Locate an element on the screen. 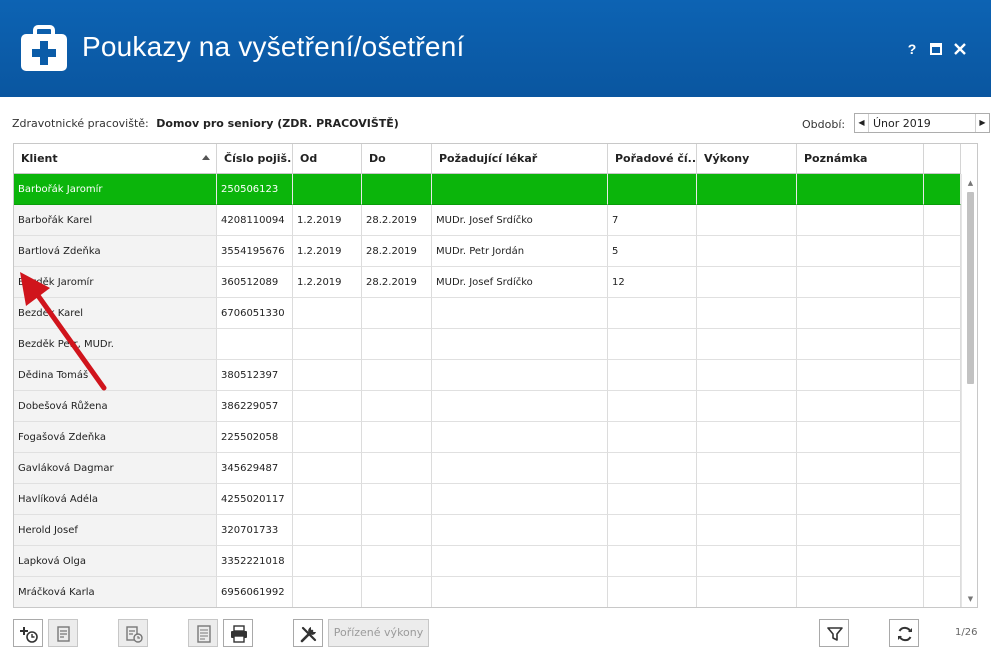 Image resolution: width=991 pixels, height=658 pixels. cell-cislo-pojistence: 3554195676 is located at coordinates (255, 251).